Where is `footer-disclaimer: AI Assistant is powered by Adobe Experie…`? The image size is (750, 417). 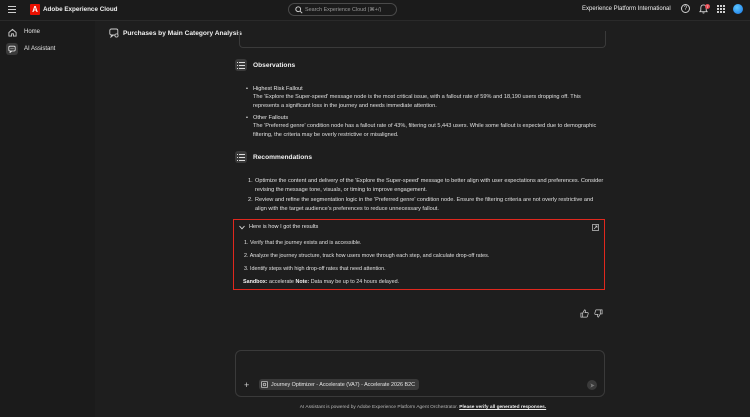 footer-disclaimer: AI Assistant is powered by Adobe Experie… is located at coordinates (423, 407).